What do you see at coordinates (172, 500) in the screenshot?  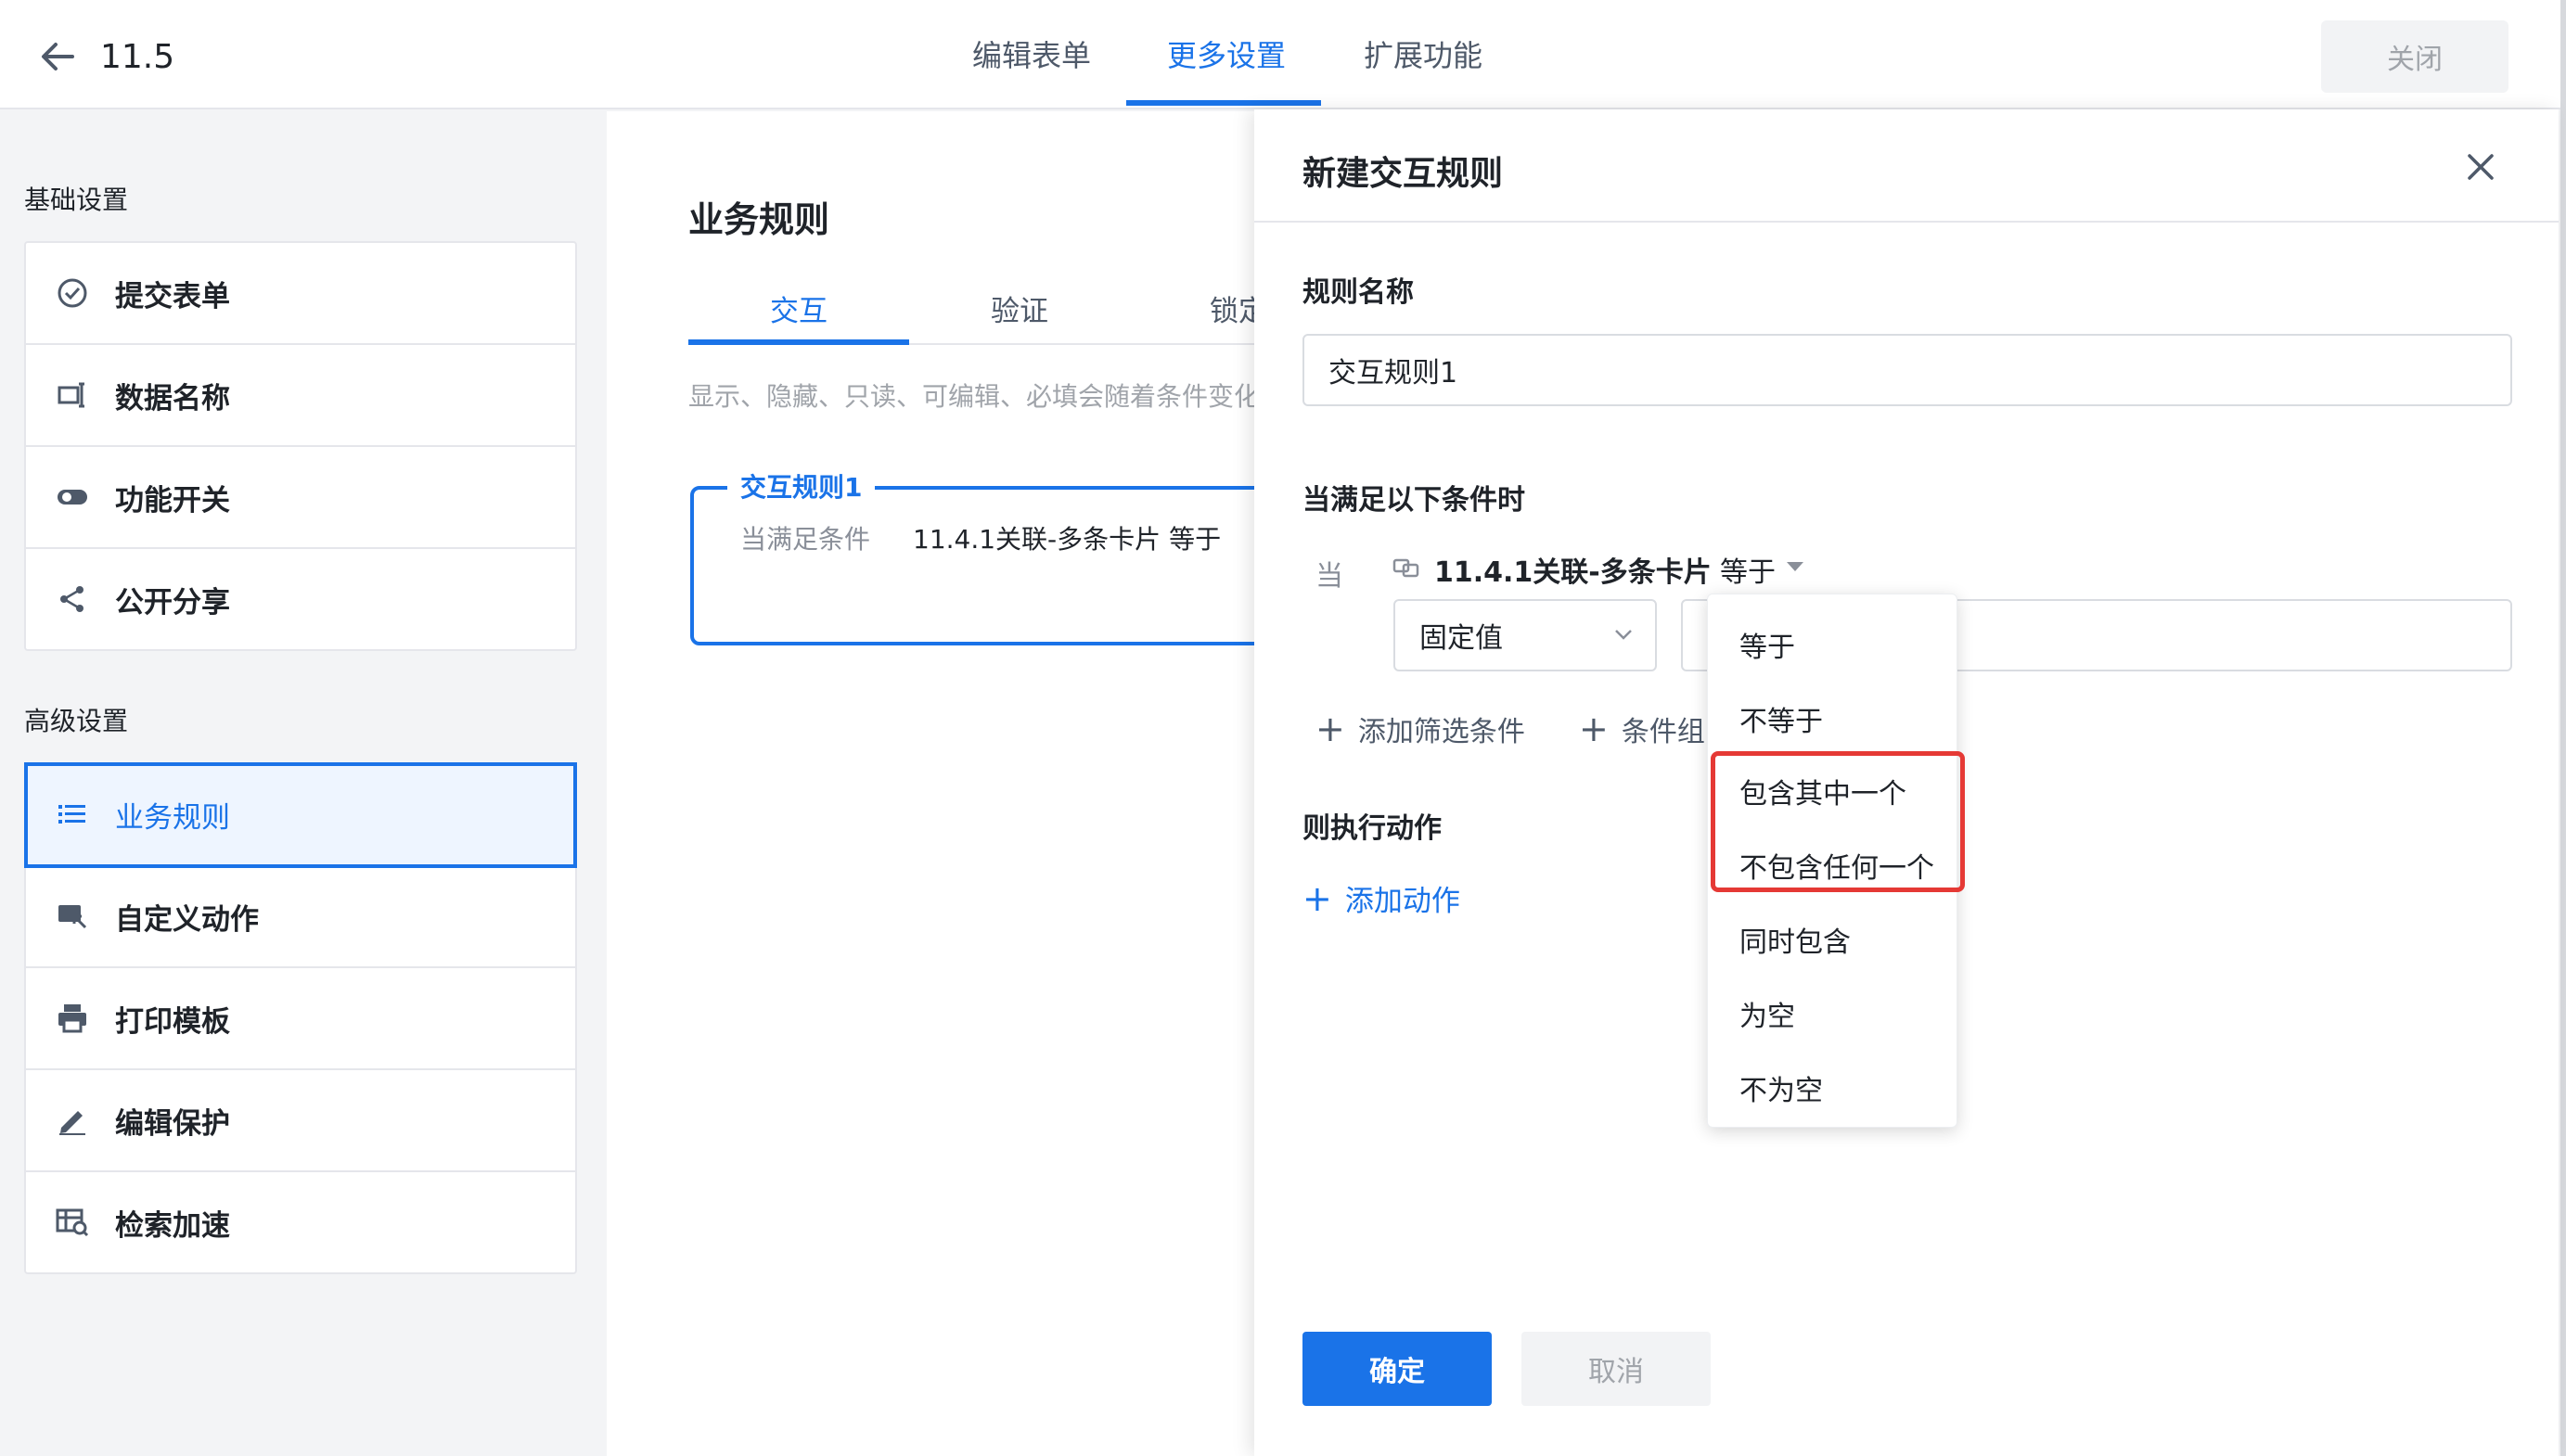 I see `sidebar-item-label: 功能开关` at bounding box center [172, 500].